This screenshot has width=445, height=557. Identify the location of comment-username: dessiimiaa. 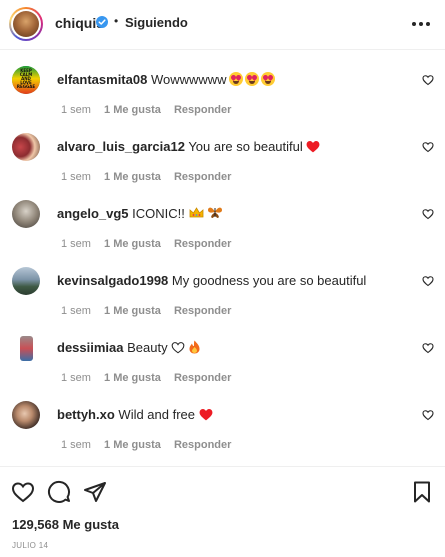
(90, 347).